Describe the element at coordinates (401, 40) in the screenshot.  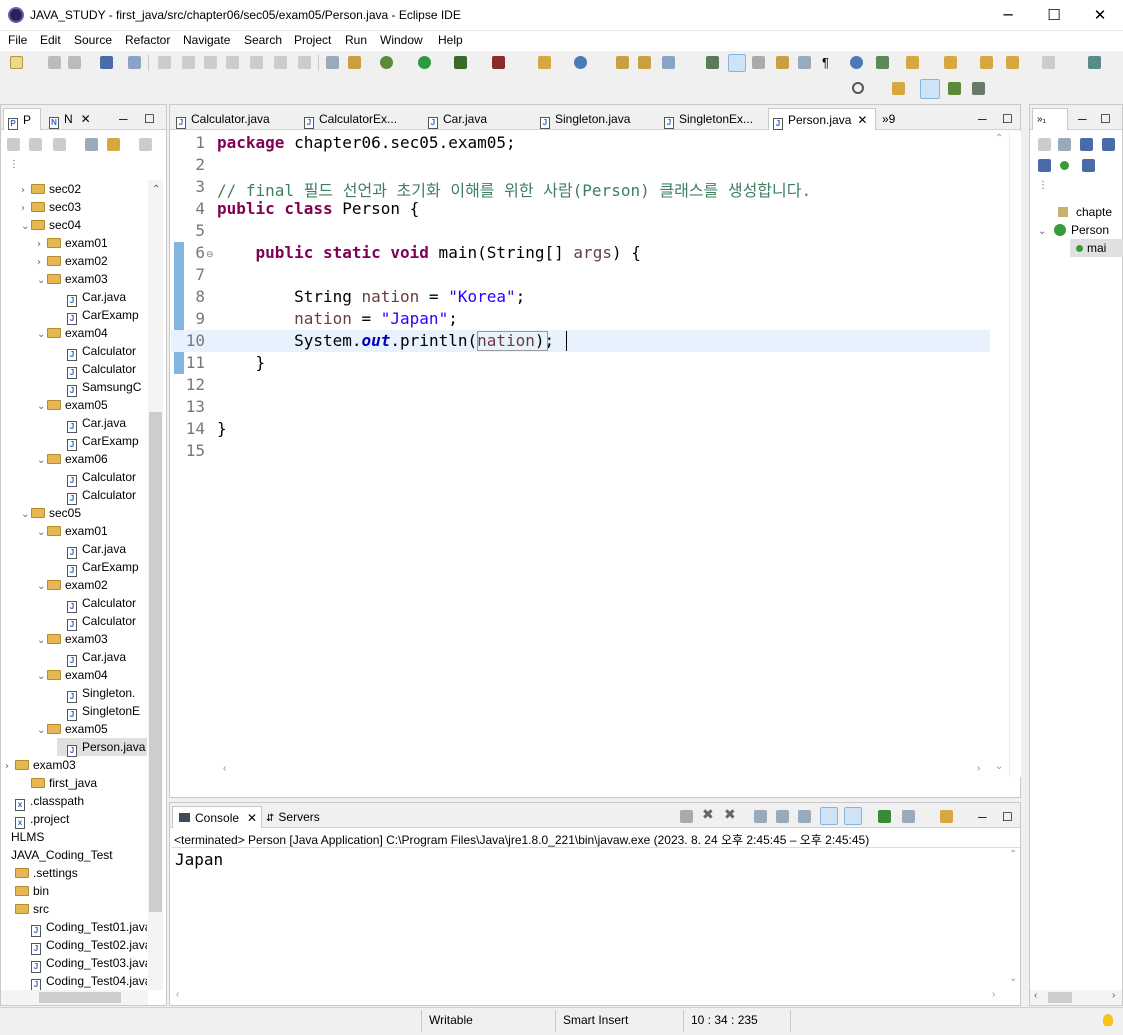
I see `menu-window: Window` at that location.